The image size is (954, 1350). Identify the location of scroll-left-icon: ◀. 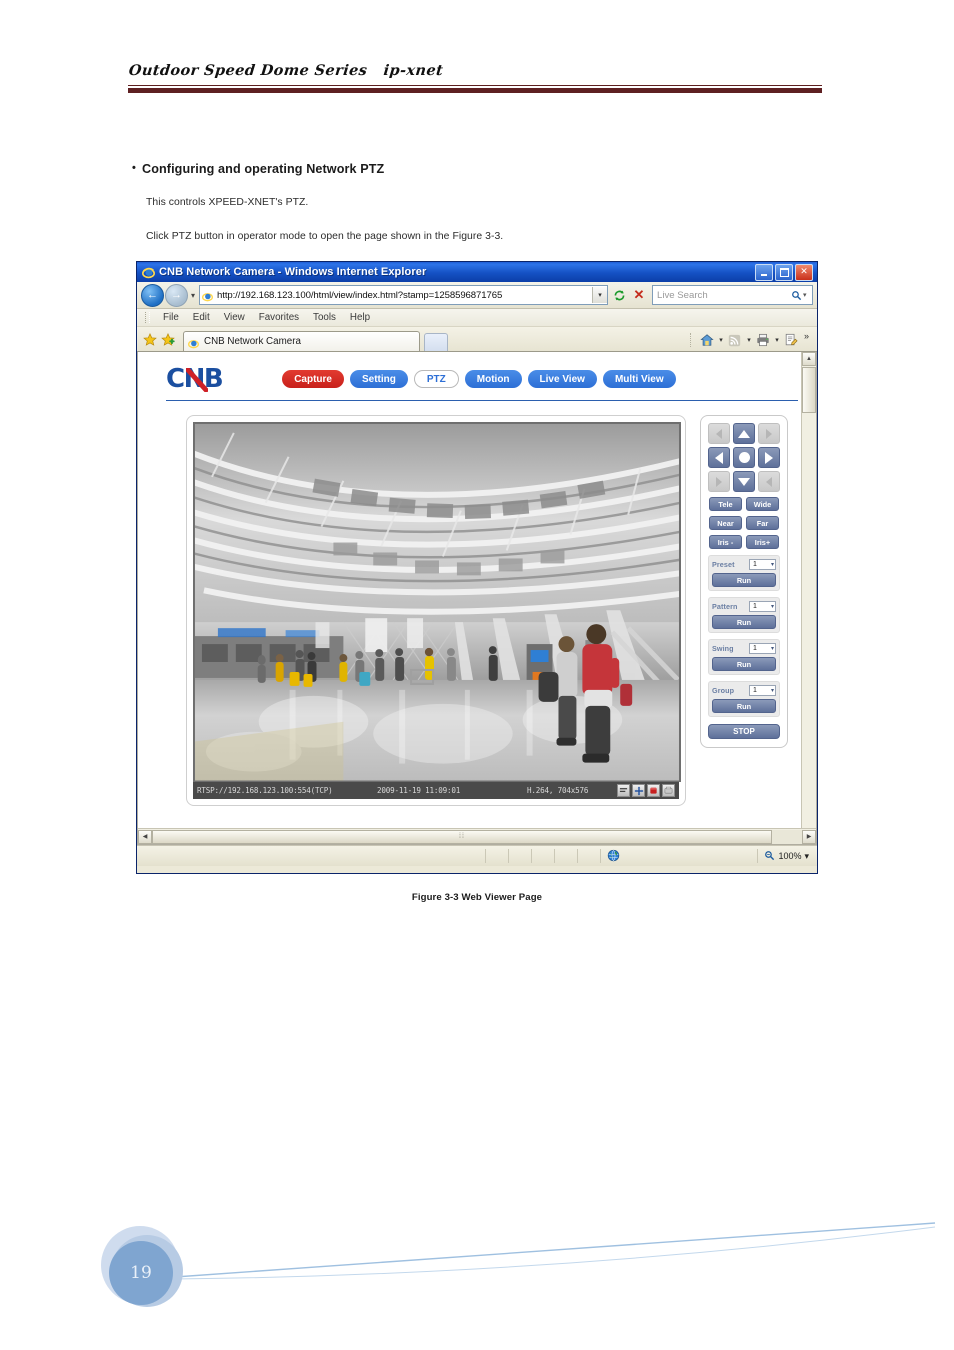
(145, 836).